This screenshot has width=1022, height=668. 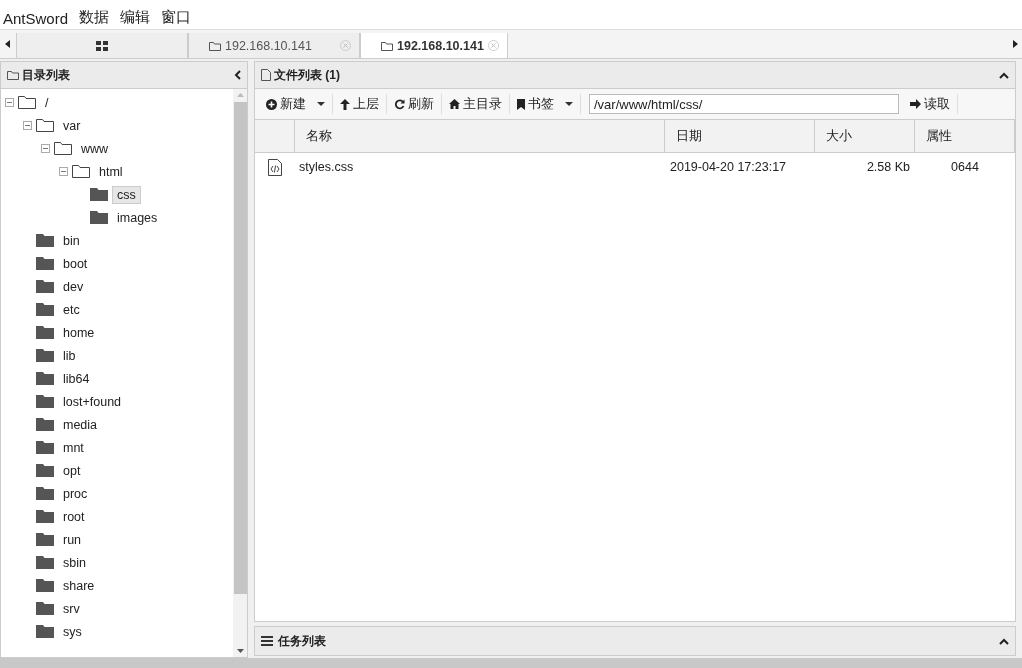 What do you see at coordinates (71, 309) in the screenshot?
I see `tree-item: etc` at bounding box center [71, 309].